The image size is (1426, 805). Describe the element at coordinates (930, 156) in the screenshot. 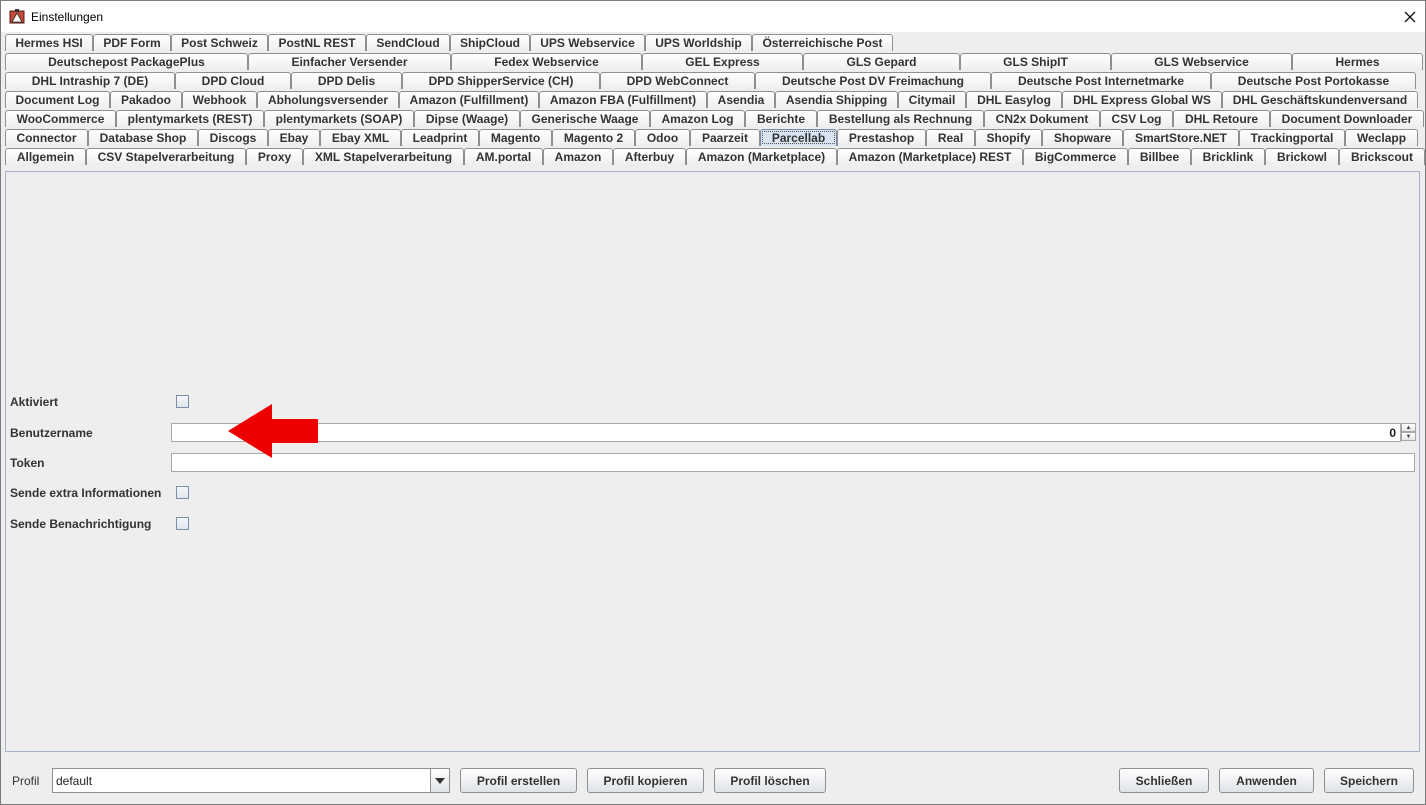

I see `tab-amazon-marketplace-rest: Amazon (Marketplace) REST` at that location.